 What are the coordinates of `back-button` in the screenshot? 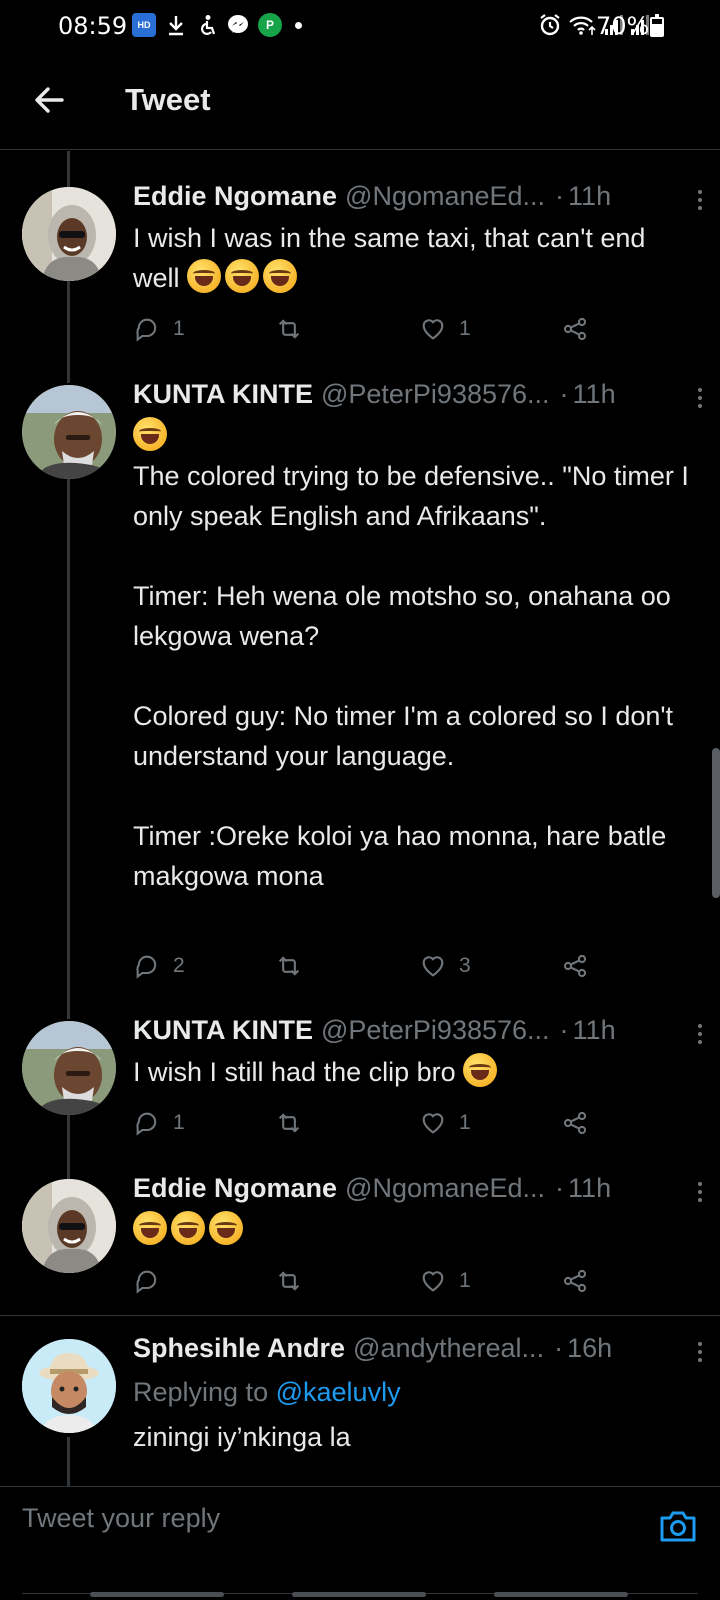 It's located at (50, 100).